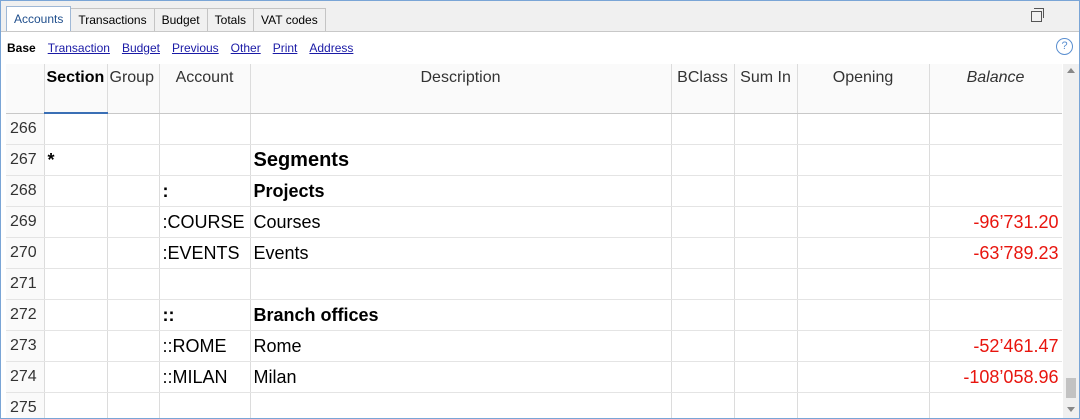 The width and height of the screenshot is (1080, 419). What do you see at coordinates (995, 253) in the screenshot?
I see `cell-balance: -63’789.23` at bounding box center [995, 253].